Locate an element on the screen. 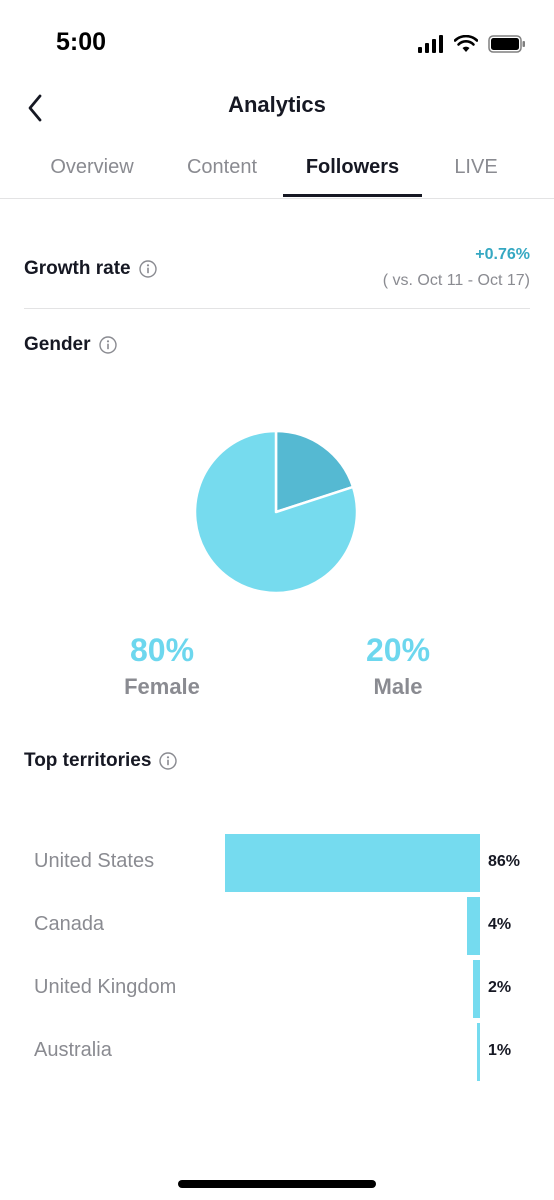 The image size is (554, 1200). active-tab-indicator is located at coordinates (352, 195).